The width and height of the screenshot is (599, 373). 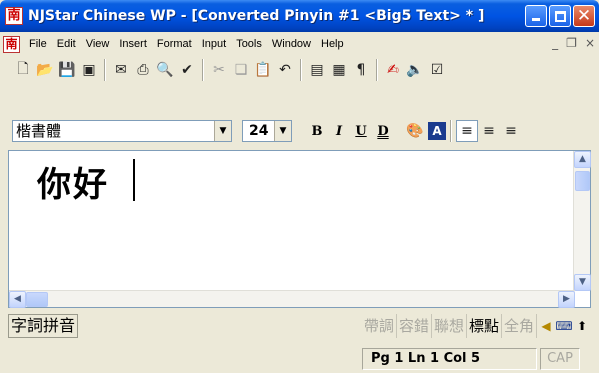 I want to click on font-size-select: 24 ▼, so click(x=267, y=131).